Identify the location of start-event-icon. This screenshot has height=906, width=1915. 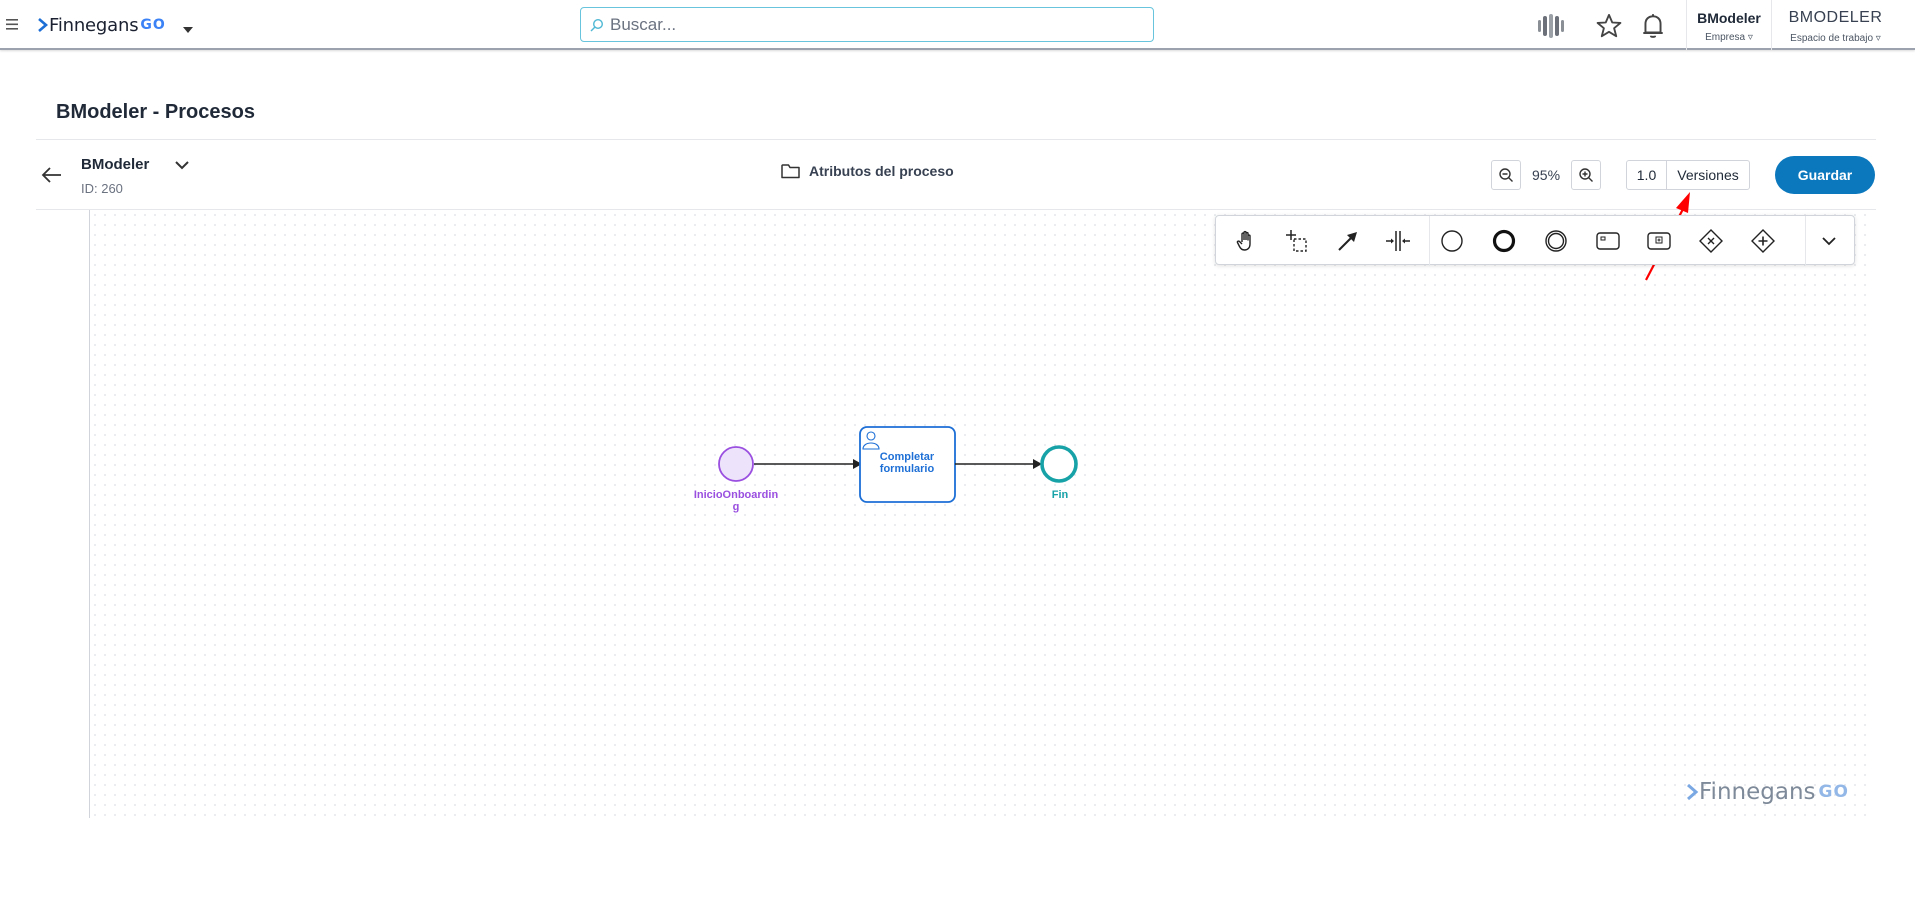
(1452, 241).